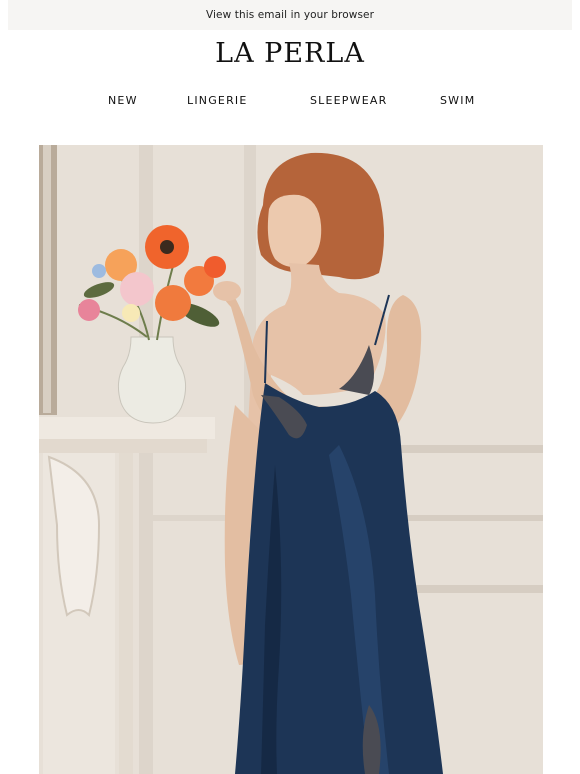 Image resolution: width=580 pixels, height=774 pixels. What do you see at coordinates (290, 102) in the screenshot?
I see `main-nav: NEW LINGERIE SLEEPWEAR SWIM` at bounding box center [290, 102].